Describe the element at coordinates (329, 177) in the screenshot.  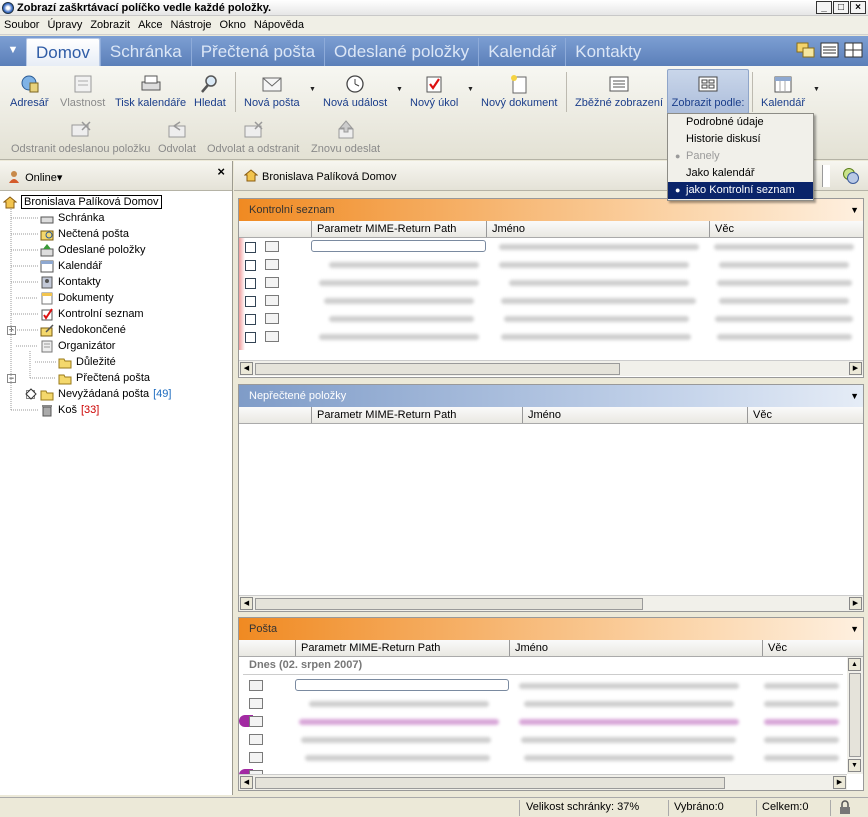
I see `breadcrumb: Bronislava Palíková Domov` at that location.